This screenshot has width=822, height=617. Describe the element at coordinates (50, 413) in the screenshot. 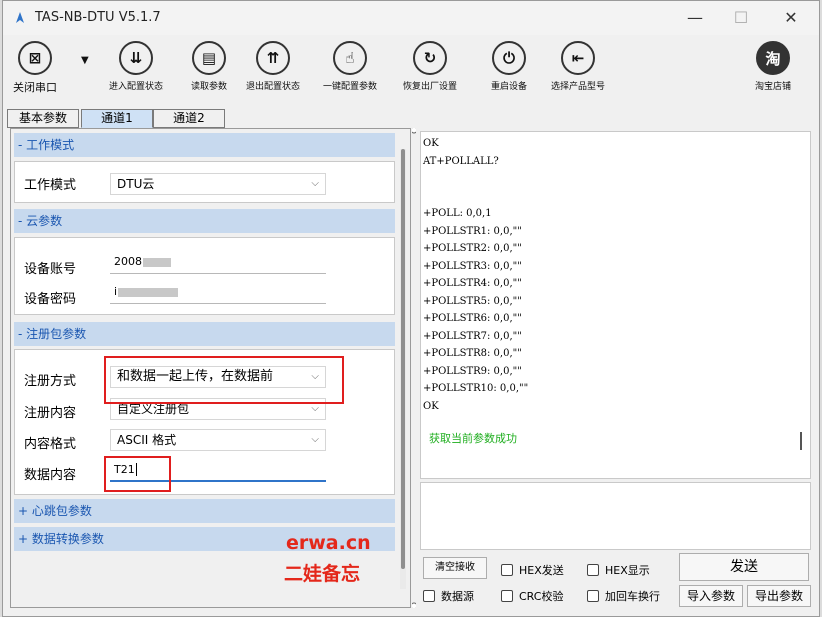

I see `register-content-label: 注册内容` at that location.